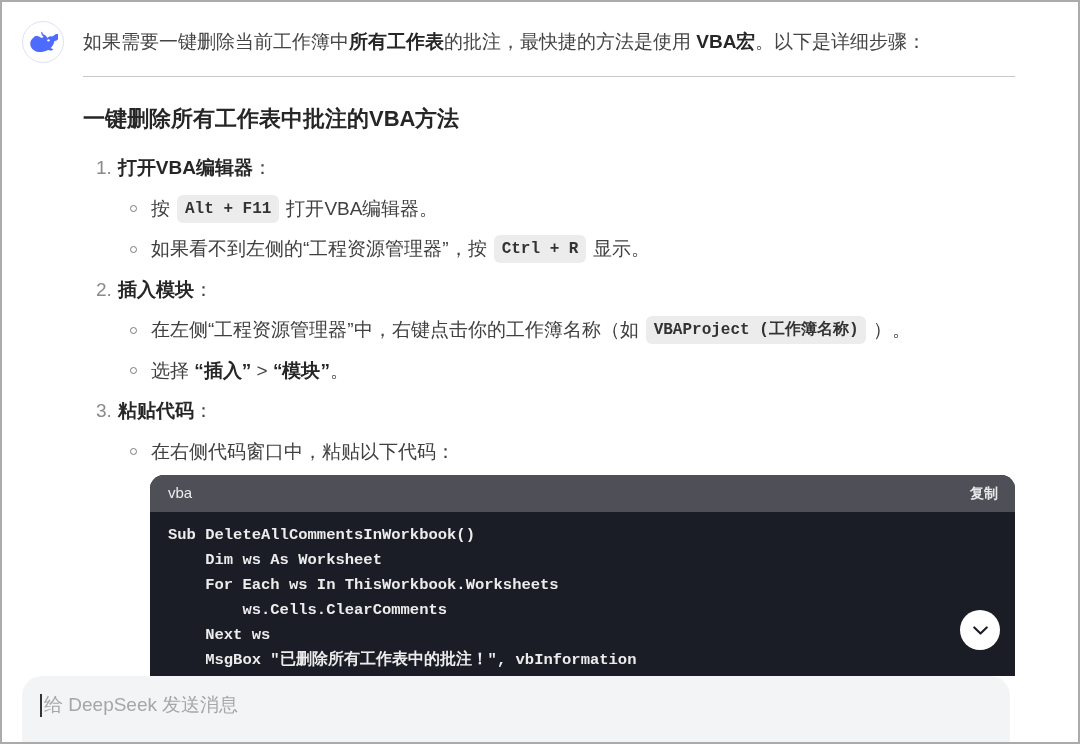  I want to click on list-text: 在左侧“工程资源管理器”中，右键点击你的工作簿名称（如, so click(395, 330).